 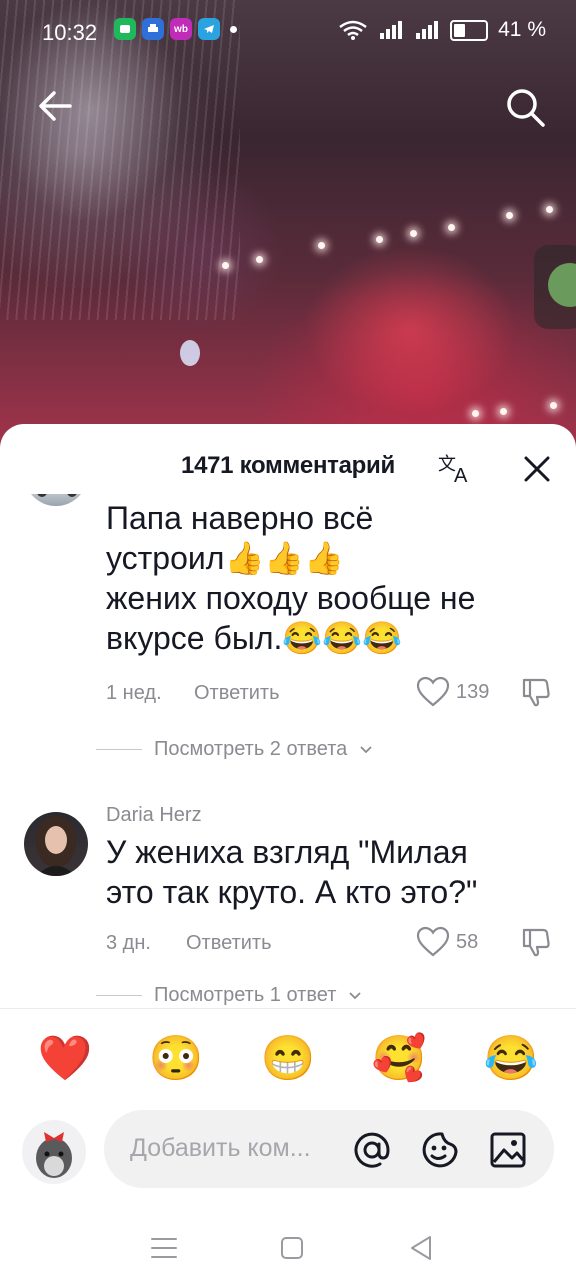 I want to click on dog-avatar-icon, so click(x=54, y=1155).